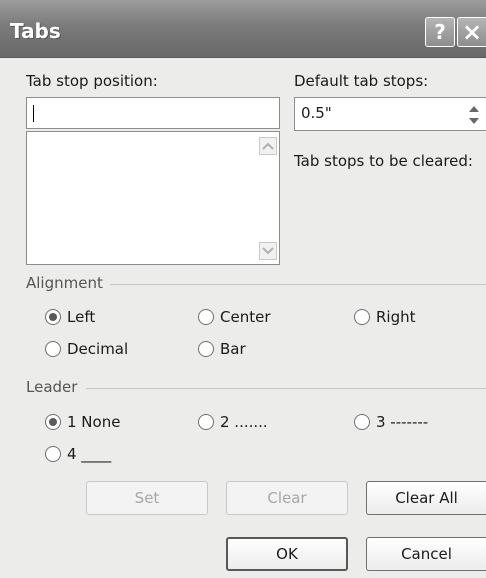  I want to click on alignment-left-label: Left, so click(81, 317).